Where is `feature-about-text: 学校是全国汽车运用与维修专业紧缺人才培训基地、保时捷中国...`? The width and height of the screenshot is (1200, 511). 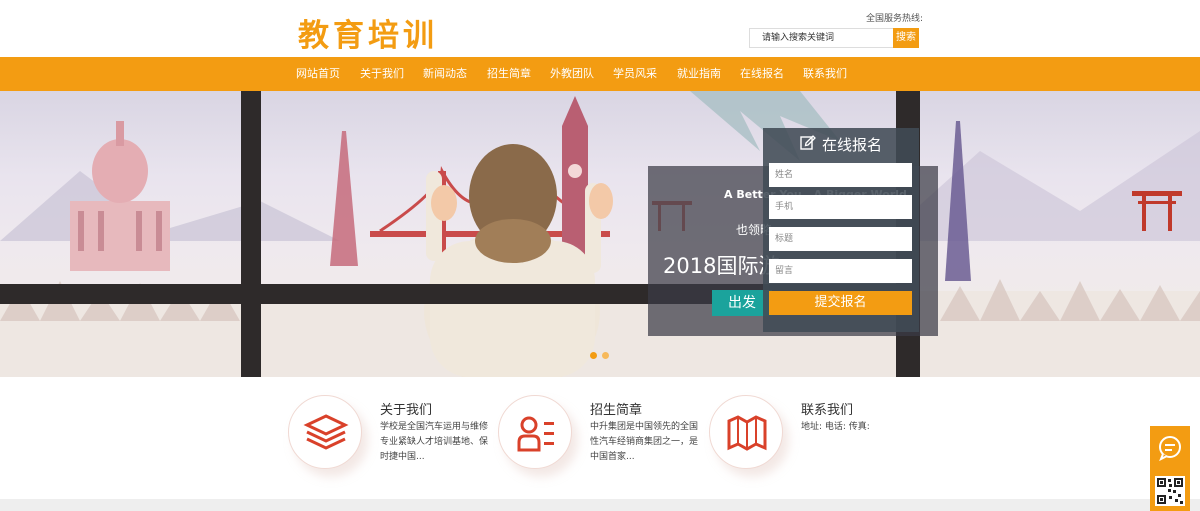
feature-about-text: 学校是全国汽车运用与维修专业紧缺人才培训基地、保时捷中国... is located at coordinates (434, 442).